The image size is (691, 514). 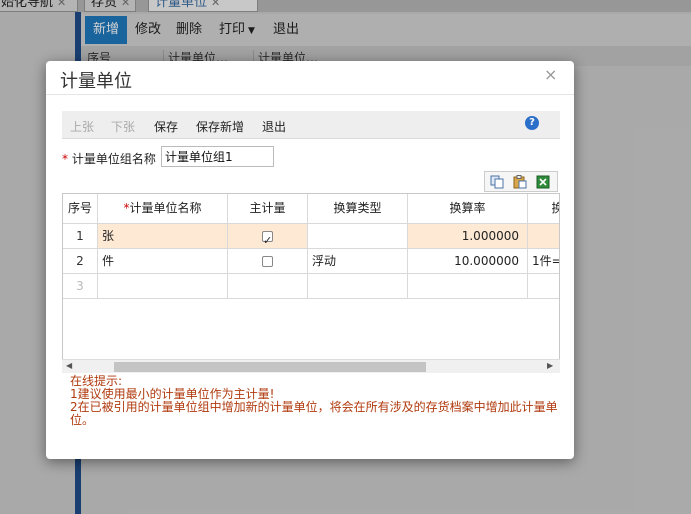 I want to click on row-seq: 1, so click(x=80, y=236).